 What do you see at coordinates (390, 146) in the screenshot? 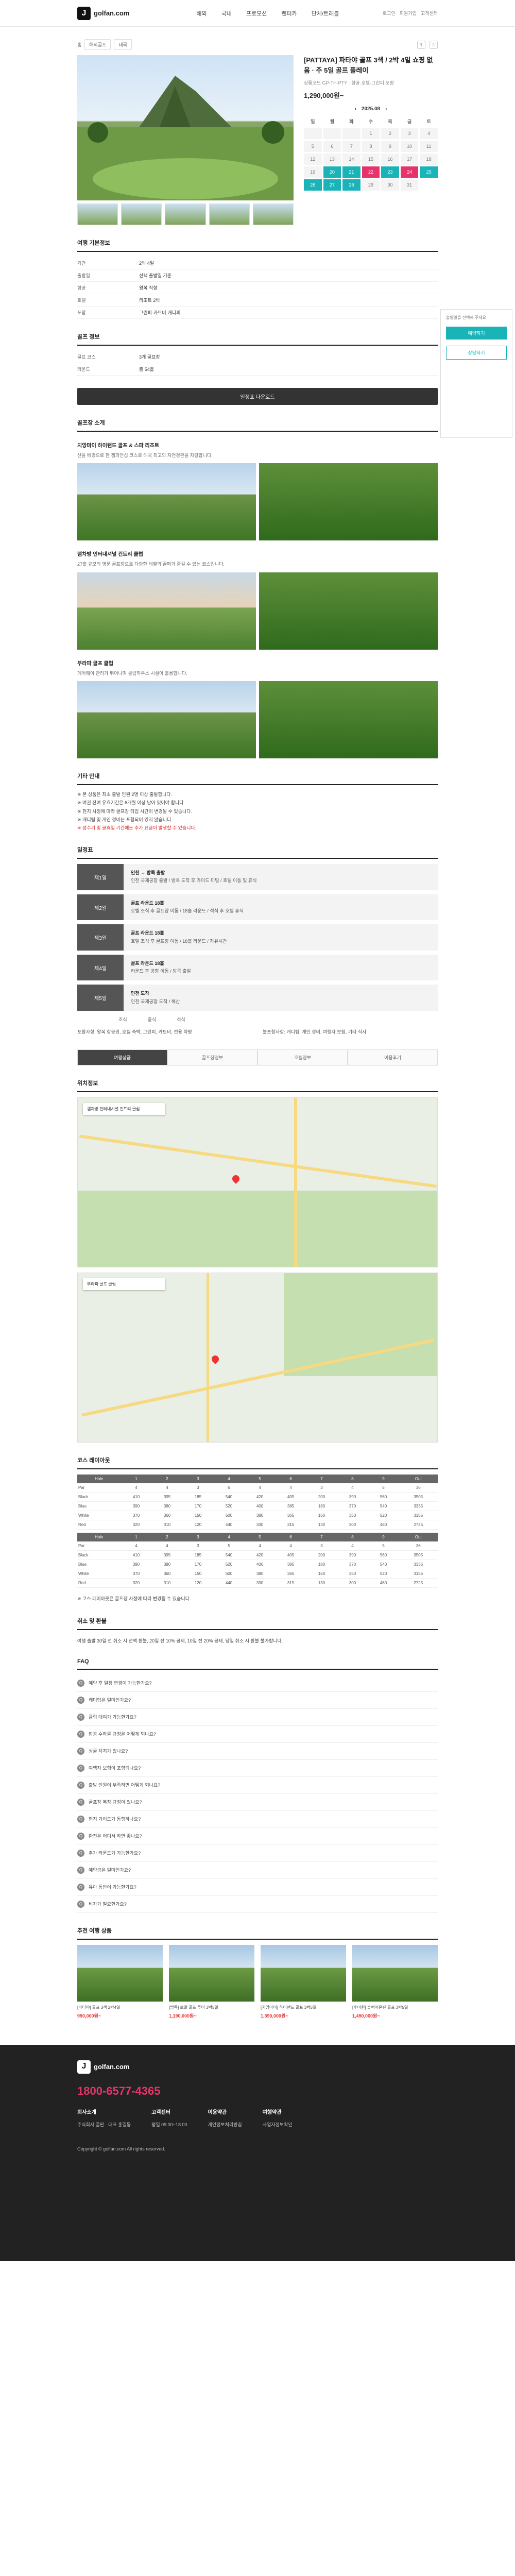
I see `calendar-day: 9` at bounding box center [390, 146].